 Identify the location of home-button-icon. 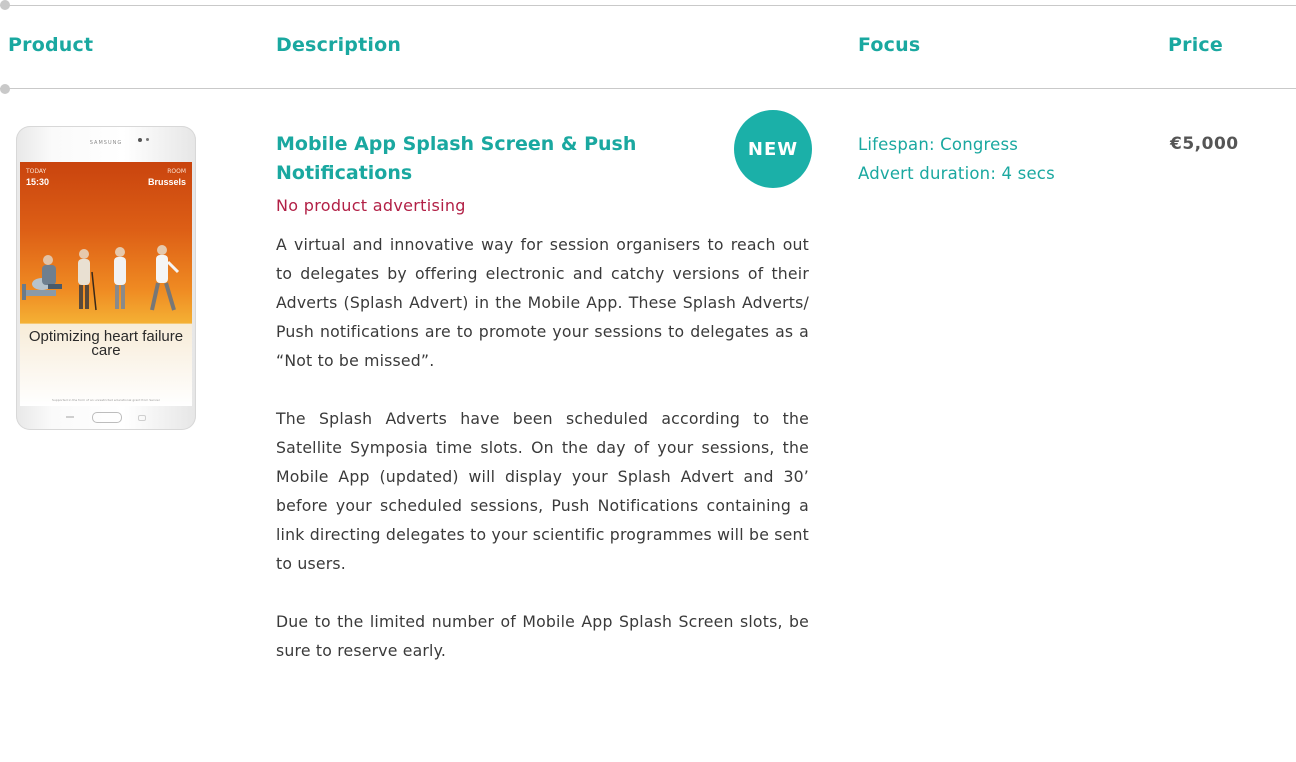
(107, 417).